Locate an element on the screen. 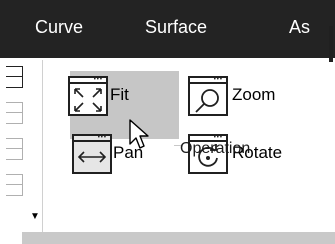 The width and height of the screenshot is (335, 244). zoom-label: Zoom is located at coordinates (254, 94).